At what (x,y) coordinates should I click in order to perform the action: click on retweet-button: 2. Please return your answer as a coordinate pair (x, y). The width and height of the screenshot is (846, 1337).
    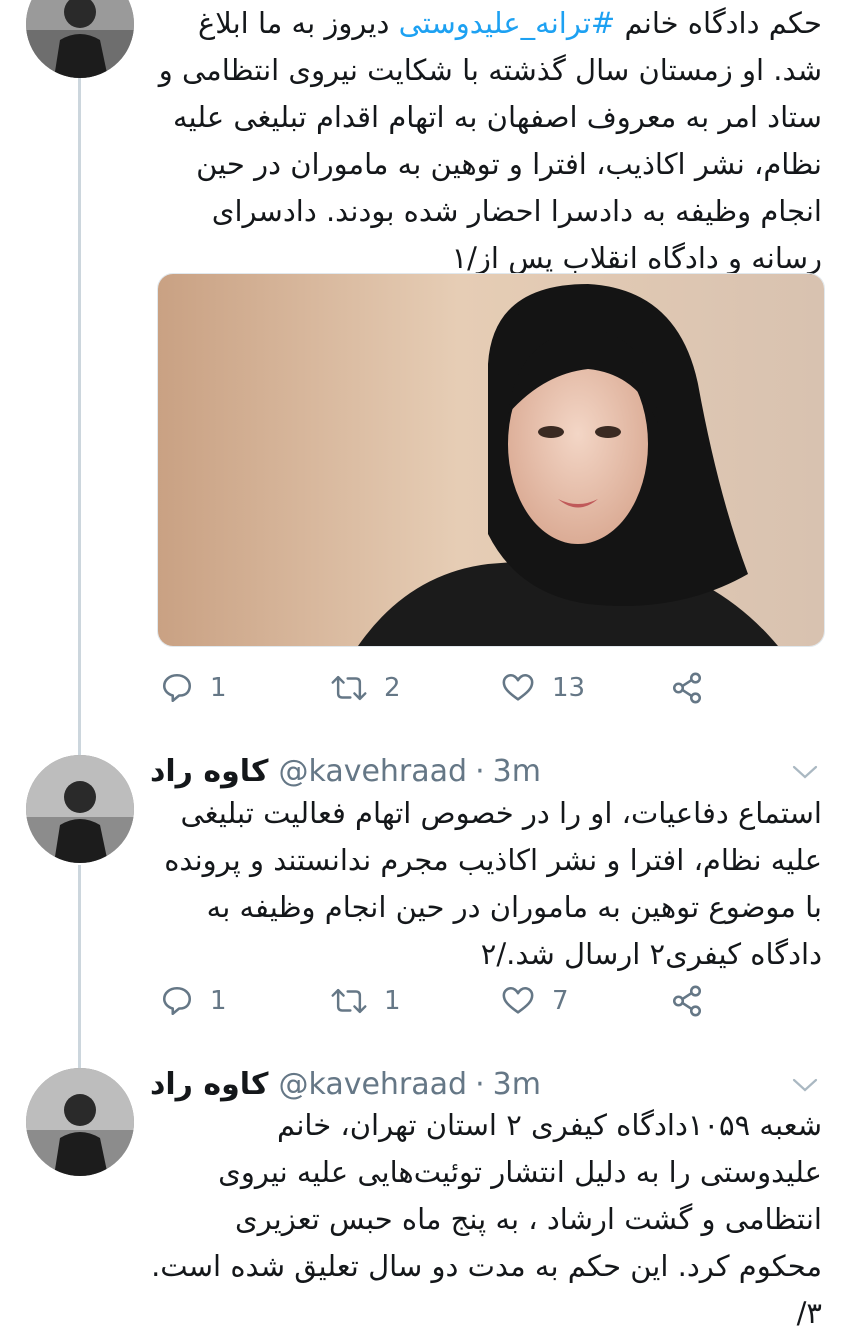
    Looking at the image, I should click on (365, 688).